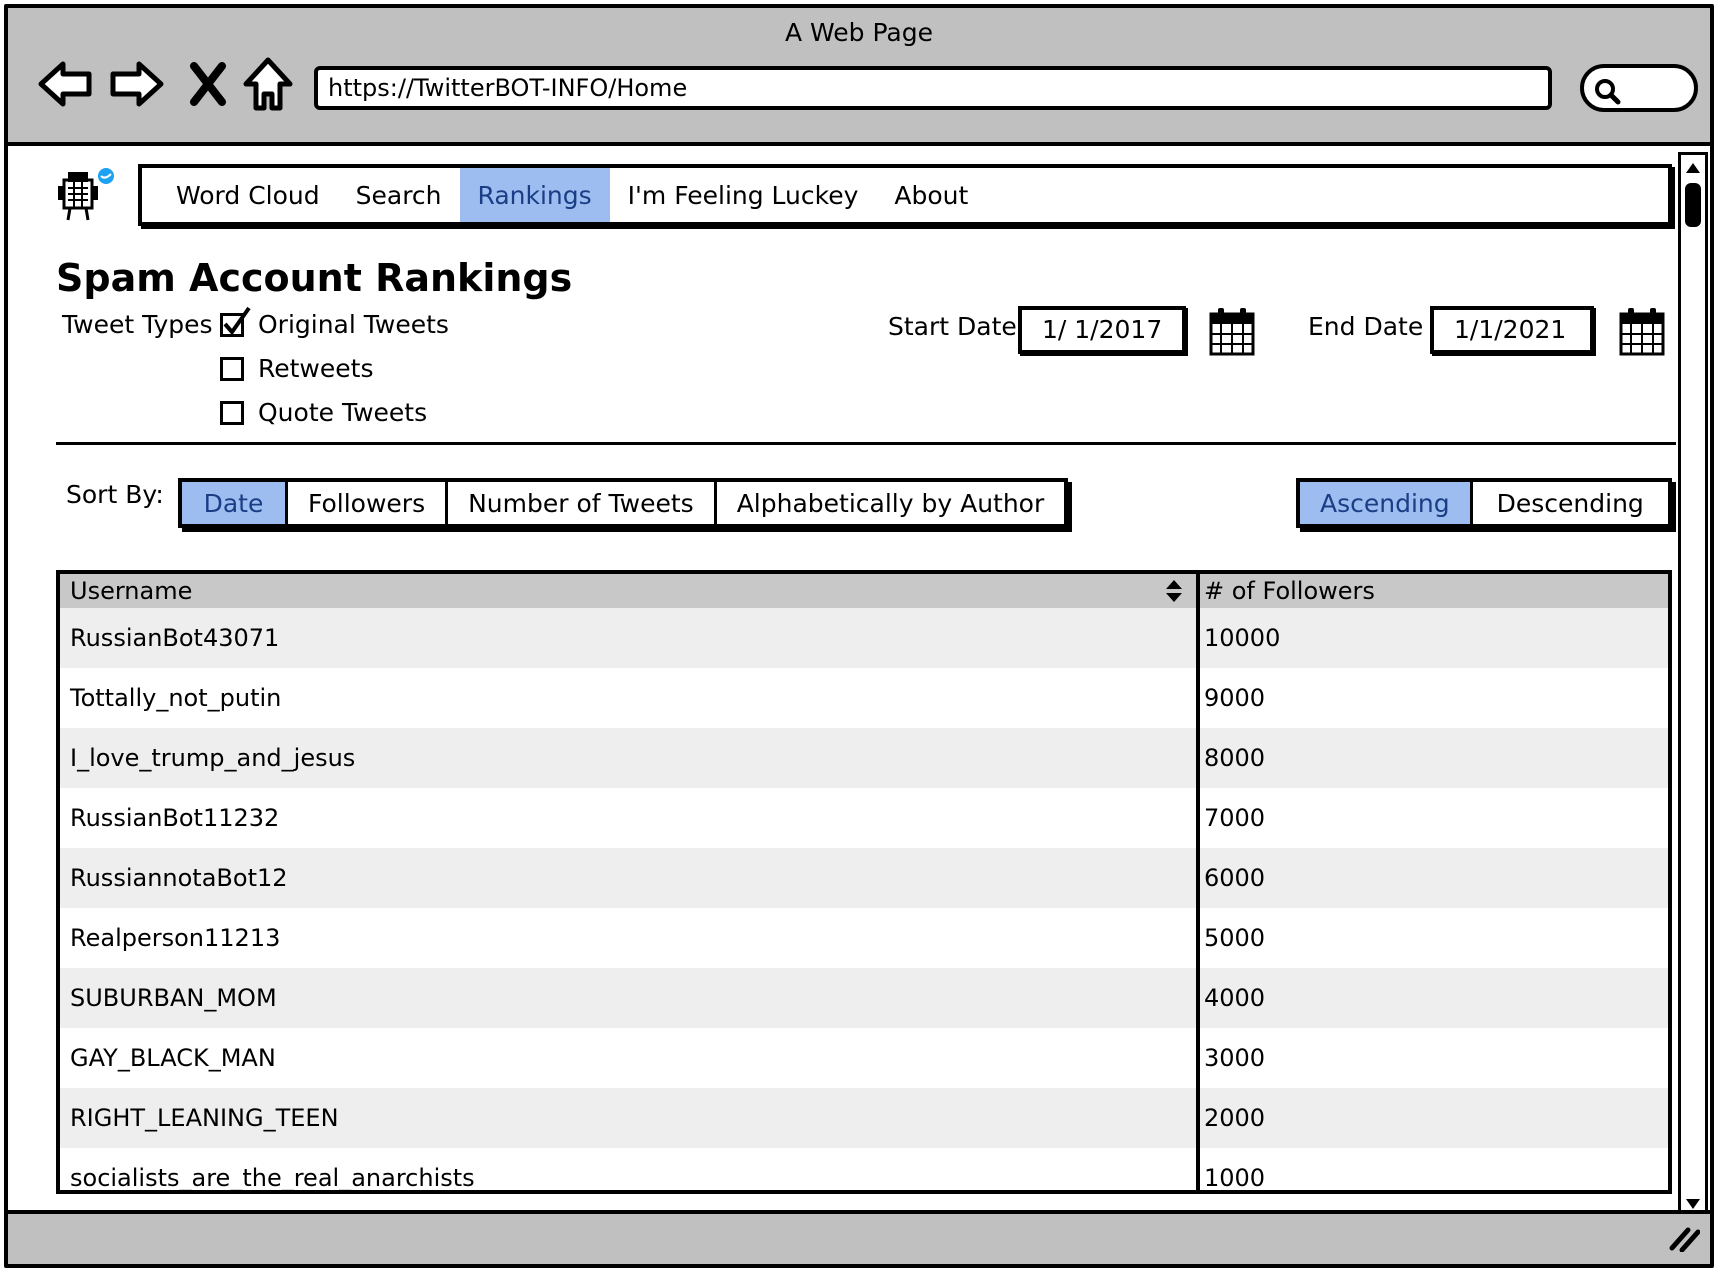 This screenshot has height=1272, width=1718. I want to click on robot-logo-icon, so click(86, 196).